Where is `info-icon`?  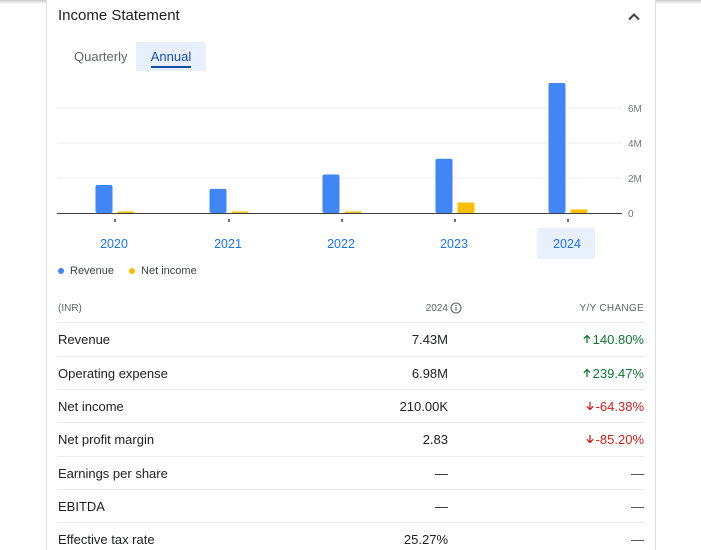 info-icon is located at coordinates (456, 308).